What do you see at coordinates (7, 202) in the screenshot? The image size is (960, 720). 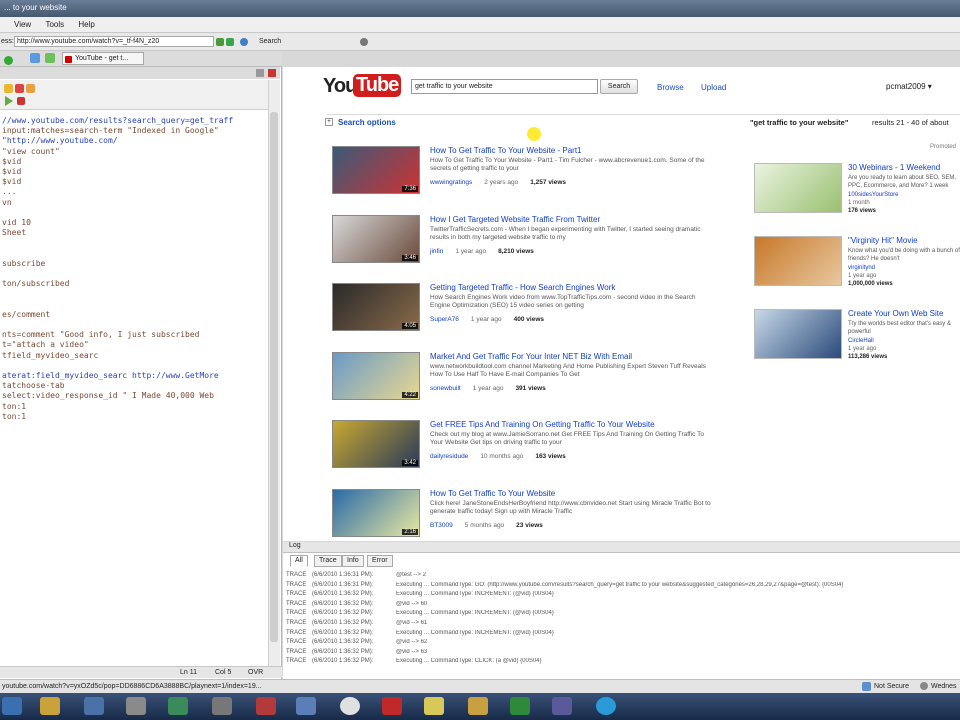 I see `code-line: vn` at bounding box center [7, 202].